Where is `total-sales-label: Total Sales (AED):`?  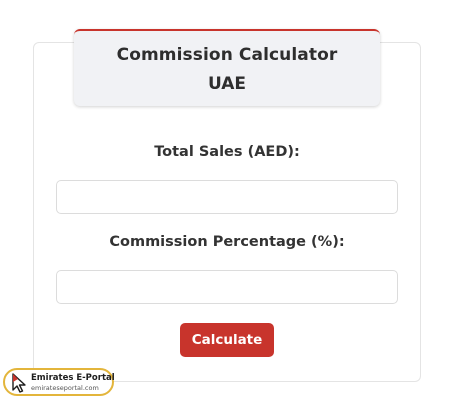
total-sales-label: Total Sales (AED): is located at coordinates (227, 152).